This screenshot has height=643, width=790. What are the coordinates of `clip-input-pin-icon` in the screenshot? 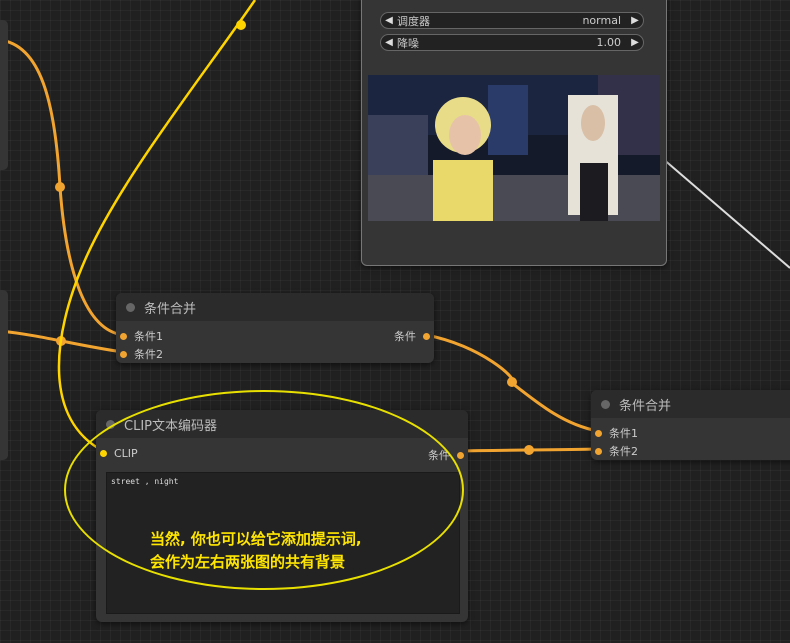 It's located at (103, 453).